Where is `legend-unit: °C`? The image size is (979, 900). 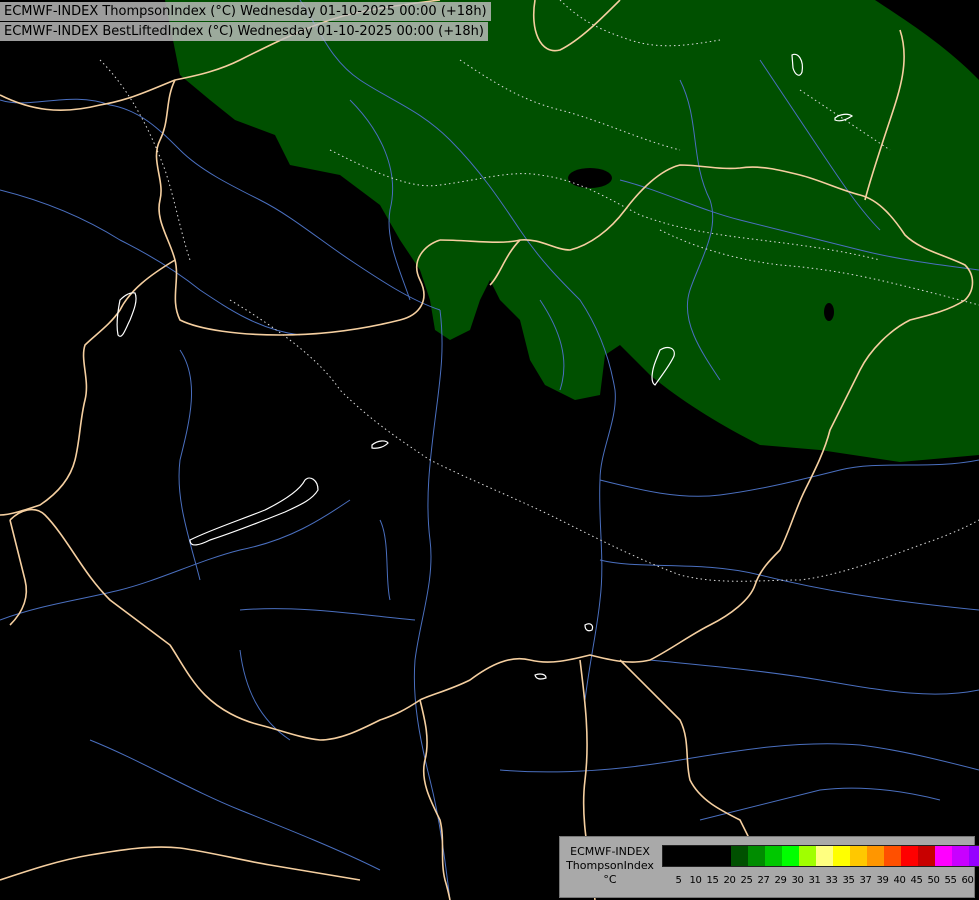
legend-unit: °C is located at coordinates (610, 879).